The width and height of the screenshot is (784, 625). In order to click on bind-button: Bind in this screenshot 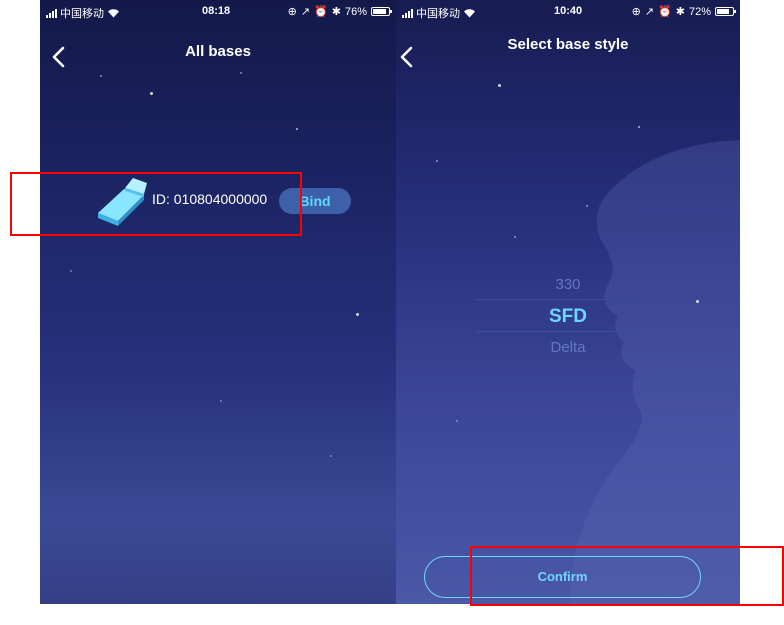, I will do `click(315, 201)`.